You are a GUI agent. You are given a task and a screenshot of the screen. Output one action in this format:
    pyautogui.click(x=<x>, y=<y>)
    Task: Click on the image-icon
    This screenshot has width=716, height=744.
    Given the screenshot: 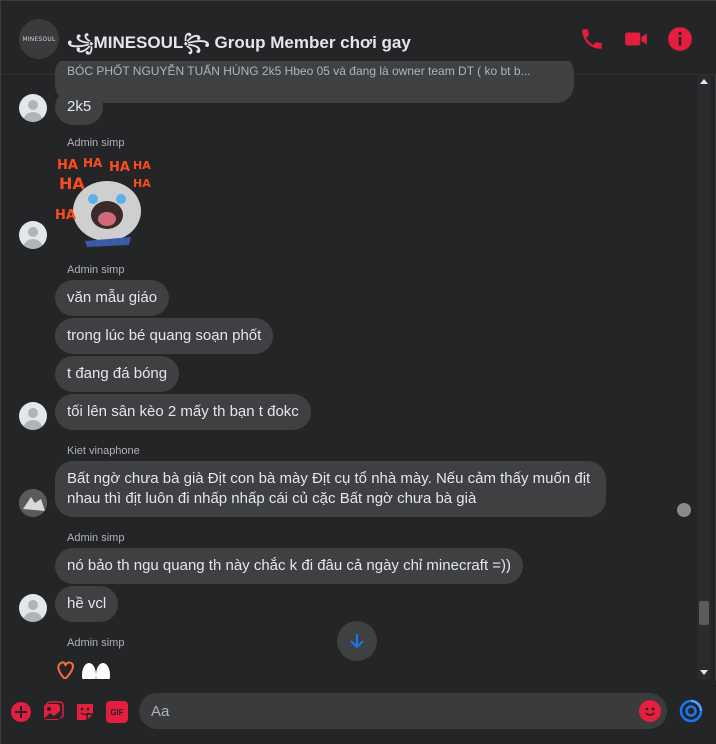 What is the action you would take?
    pyautogui.click(x=53, y=712)
    